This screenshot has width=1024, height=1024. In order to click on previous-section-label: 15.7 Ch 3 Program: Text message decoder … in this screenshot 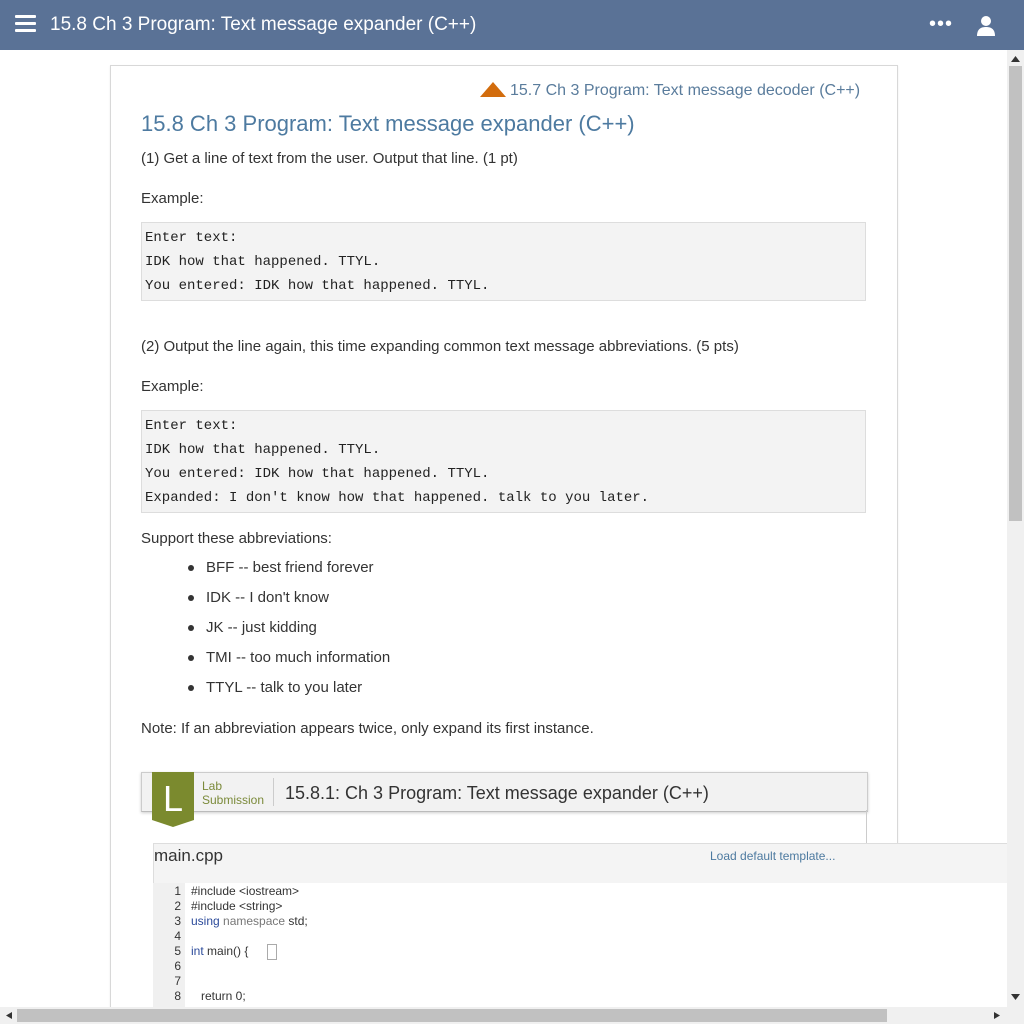, I will do `click(685, 90)`.